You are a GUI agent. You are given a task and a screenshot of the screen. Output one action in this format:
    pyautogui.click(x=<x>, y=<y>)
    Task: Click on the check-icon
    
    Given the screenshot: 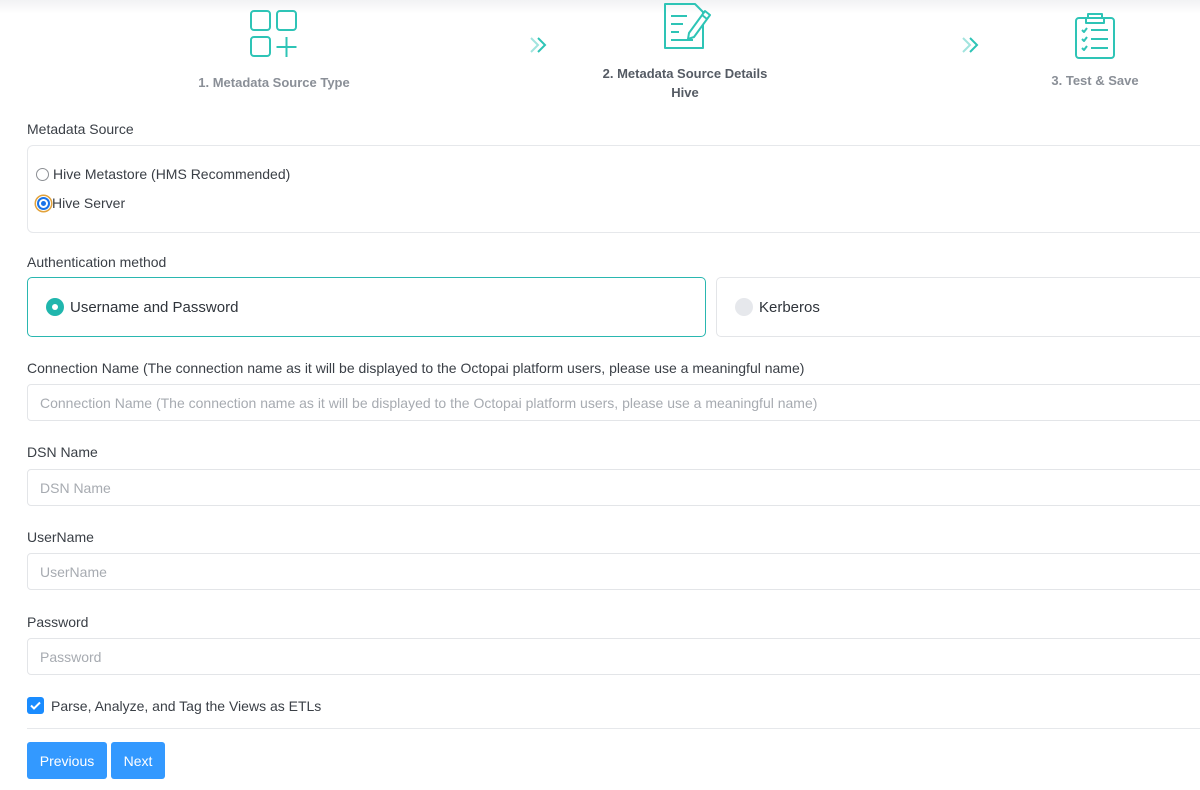 What is the action you would take?
    pyautogui.click(x=35, y=705)
    